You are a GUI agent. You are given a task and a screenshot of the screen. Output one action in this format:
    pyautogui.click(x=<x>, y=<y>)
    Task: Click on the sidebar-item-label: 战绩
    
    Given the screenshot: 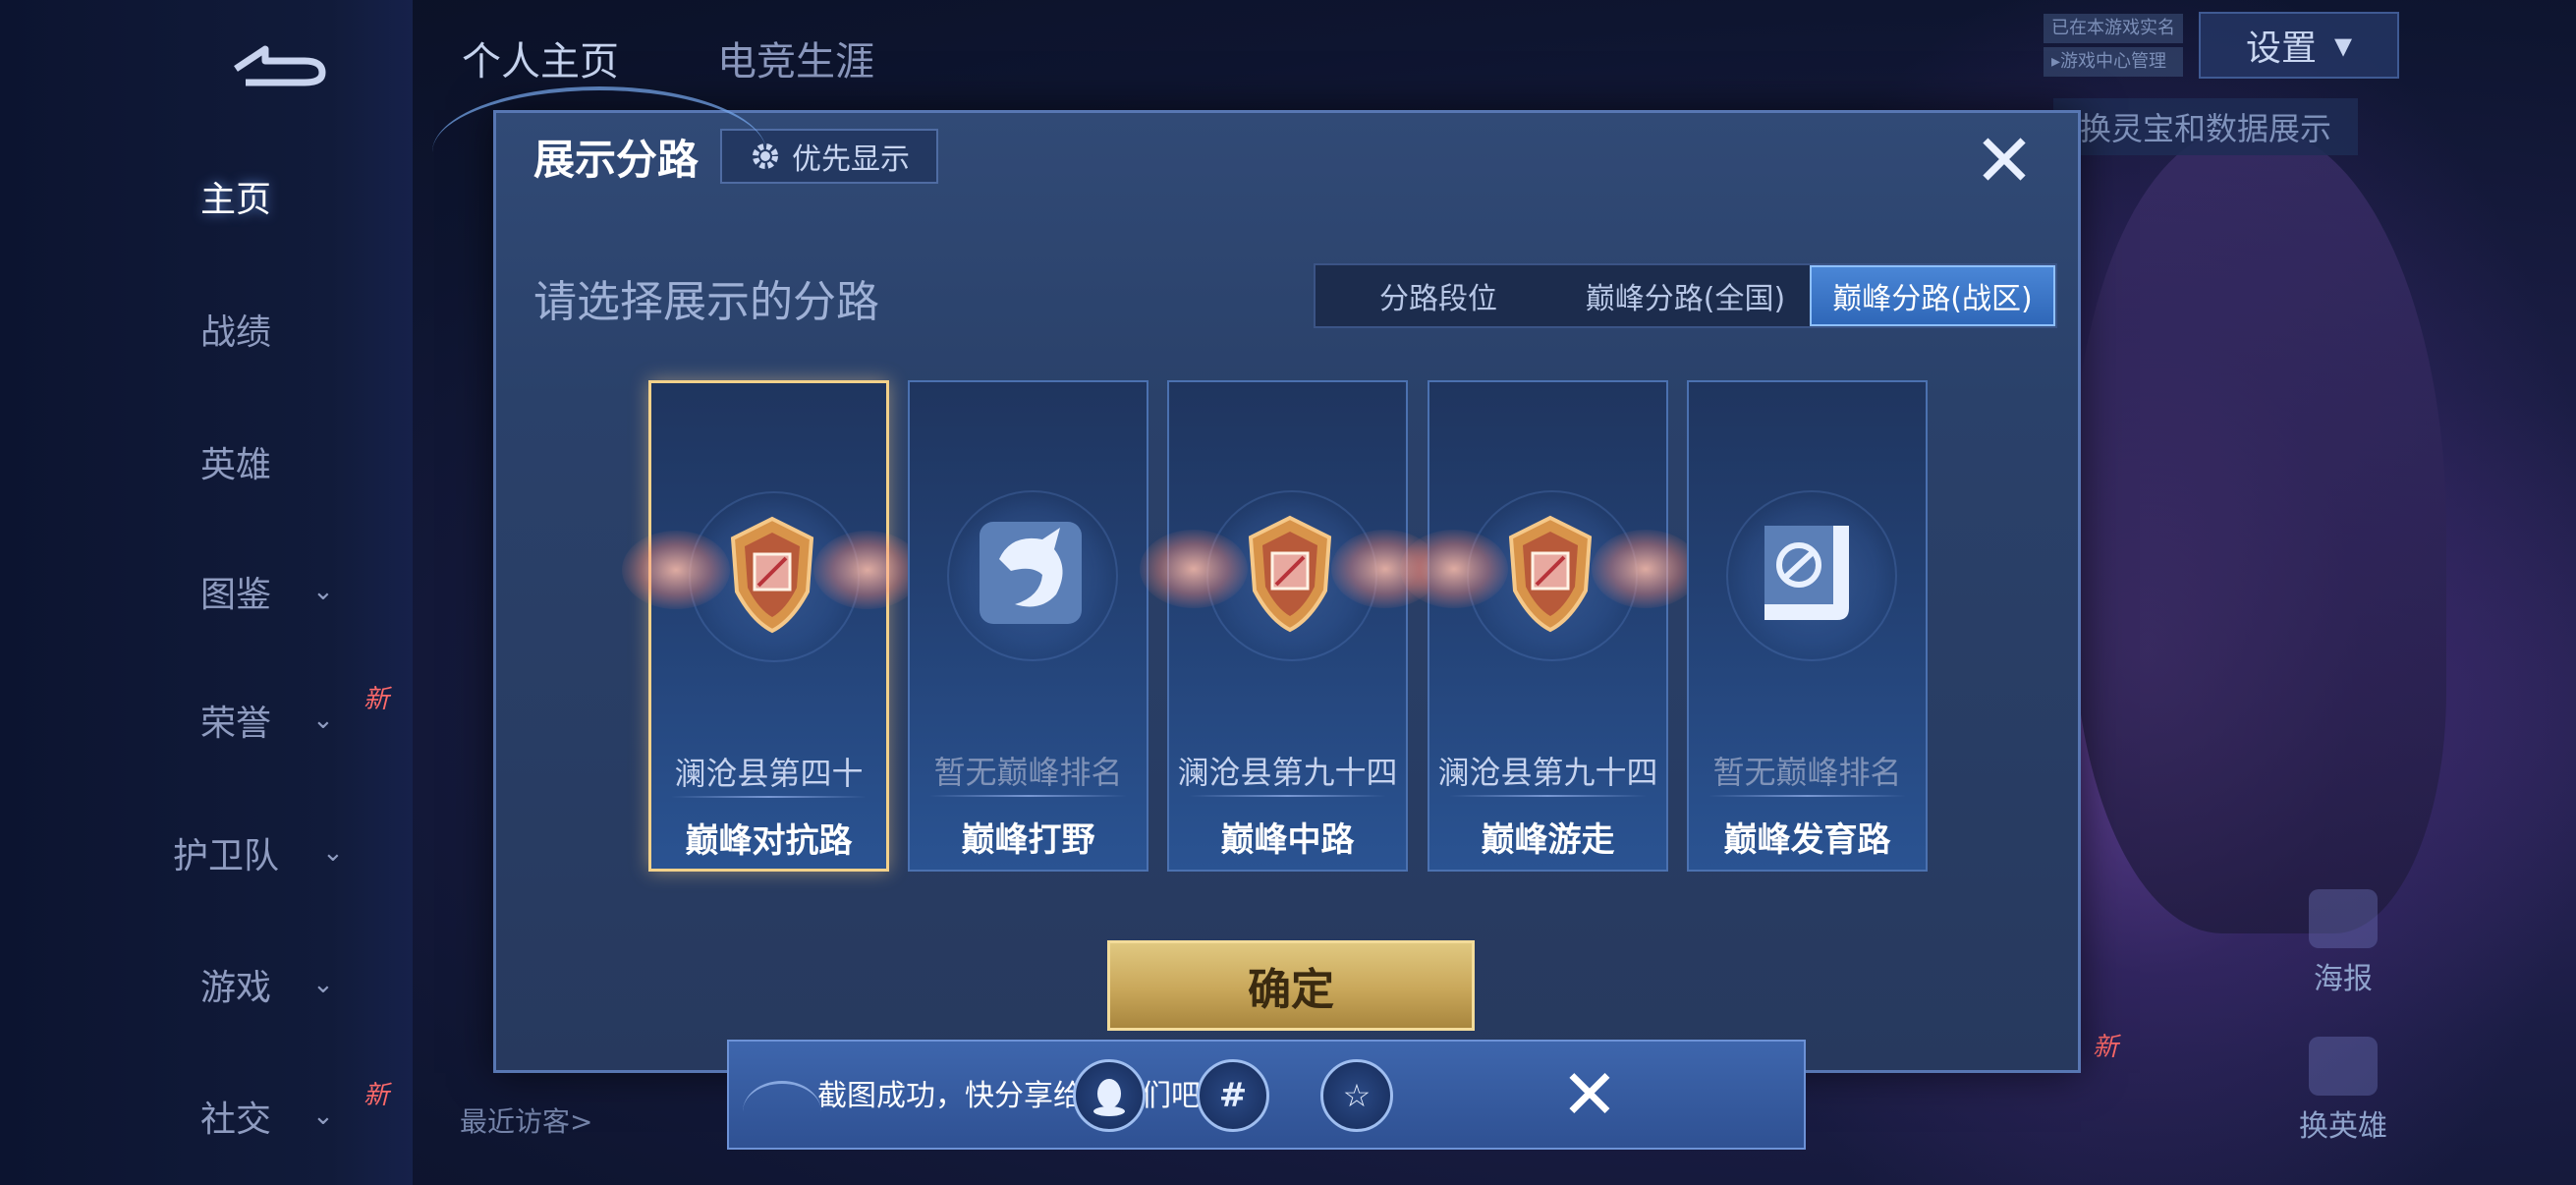 What is the action you would take?
    pyautogui.click(x=235, y=333)
    